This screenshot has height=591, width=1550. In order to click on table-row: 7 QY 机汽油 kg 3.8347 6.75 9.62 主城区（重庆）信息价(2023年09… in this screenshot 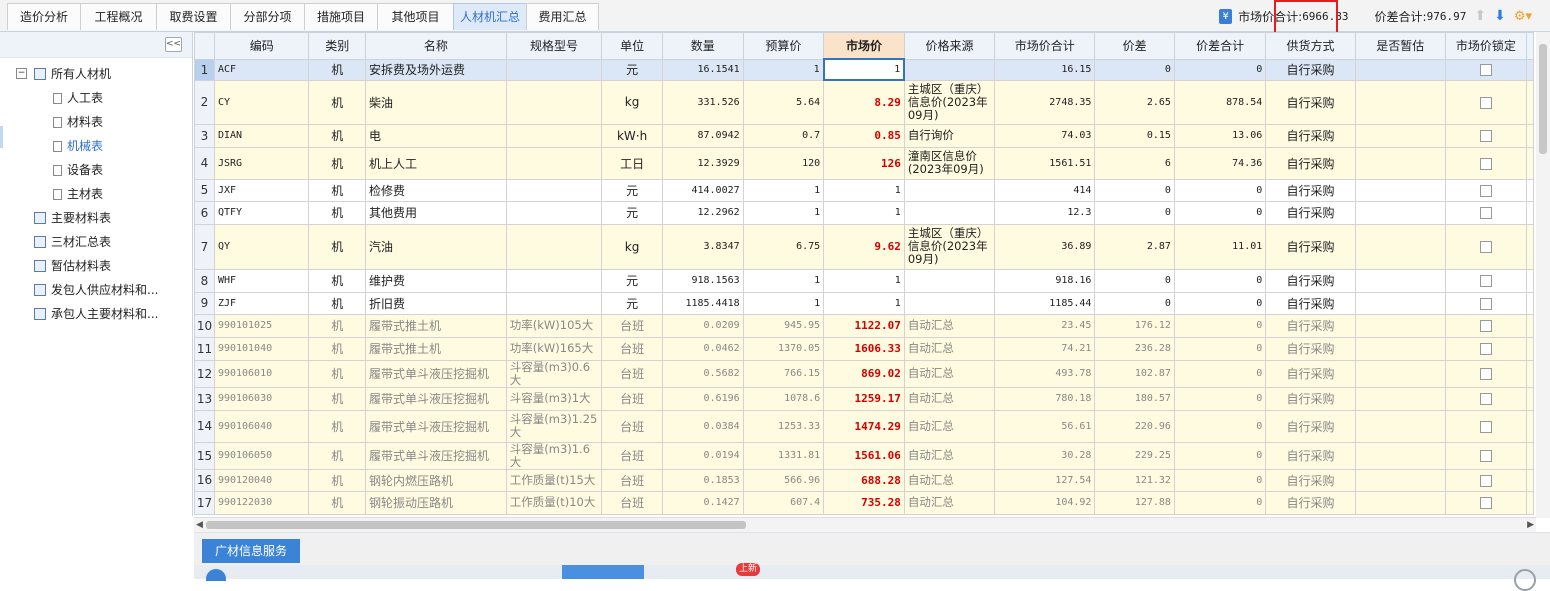, I will do `click(864, 246)`.